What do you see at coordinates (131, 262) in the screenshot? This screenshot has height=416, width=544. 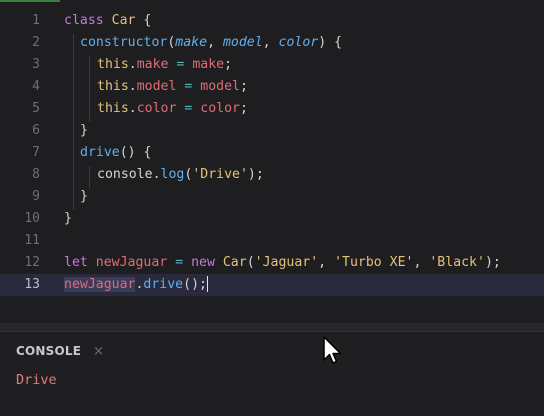 I see `variable-token: newJaguar` at bounding box center [131, 262].